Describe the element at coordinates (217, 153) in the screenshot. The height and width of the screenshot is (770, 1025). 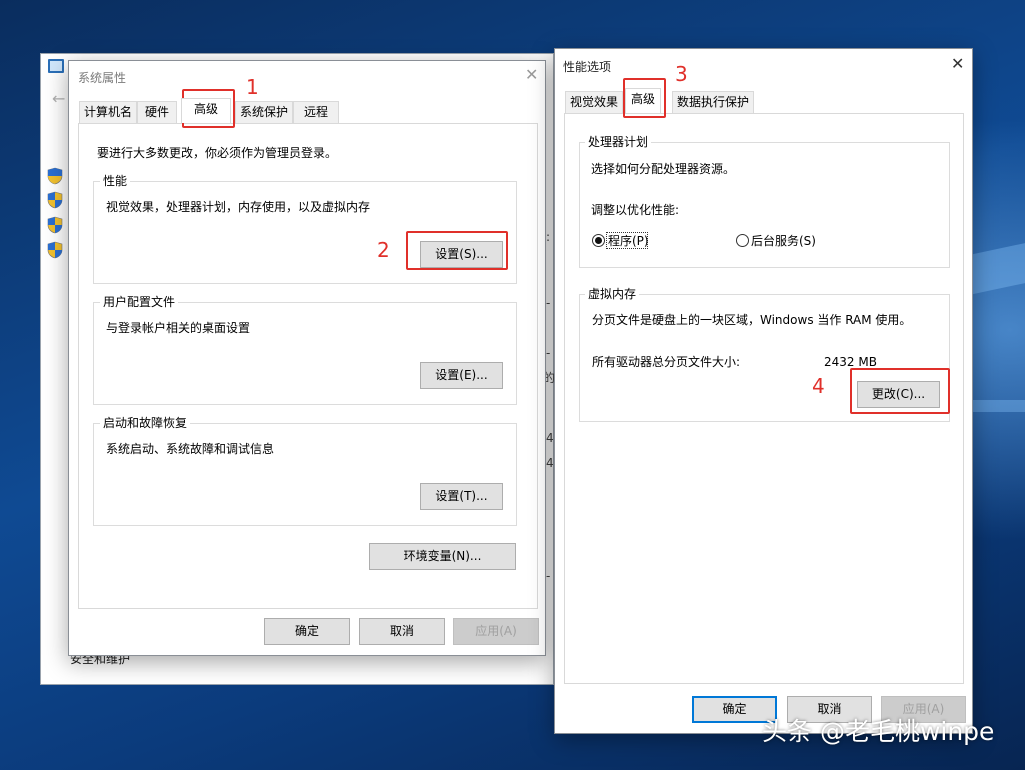
I see `admin-note: 要进行大多数更改，你必须作为管理员登录。` at that location.